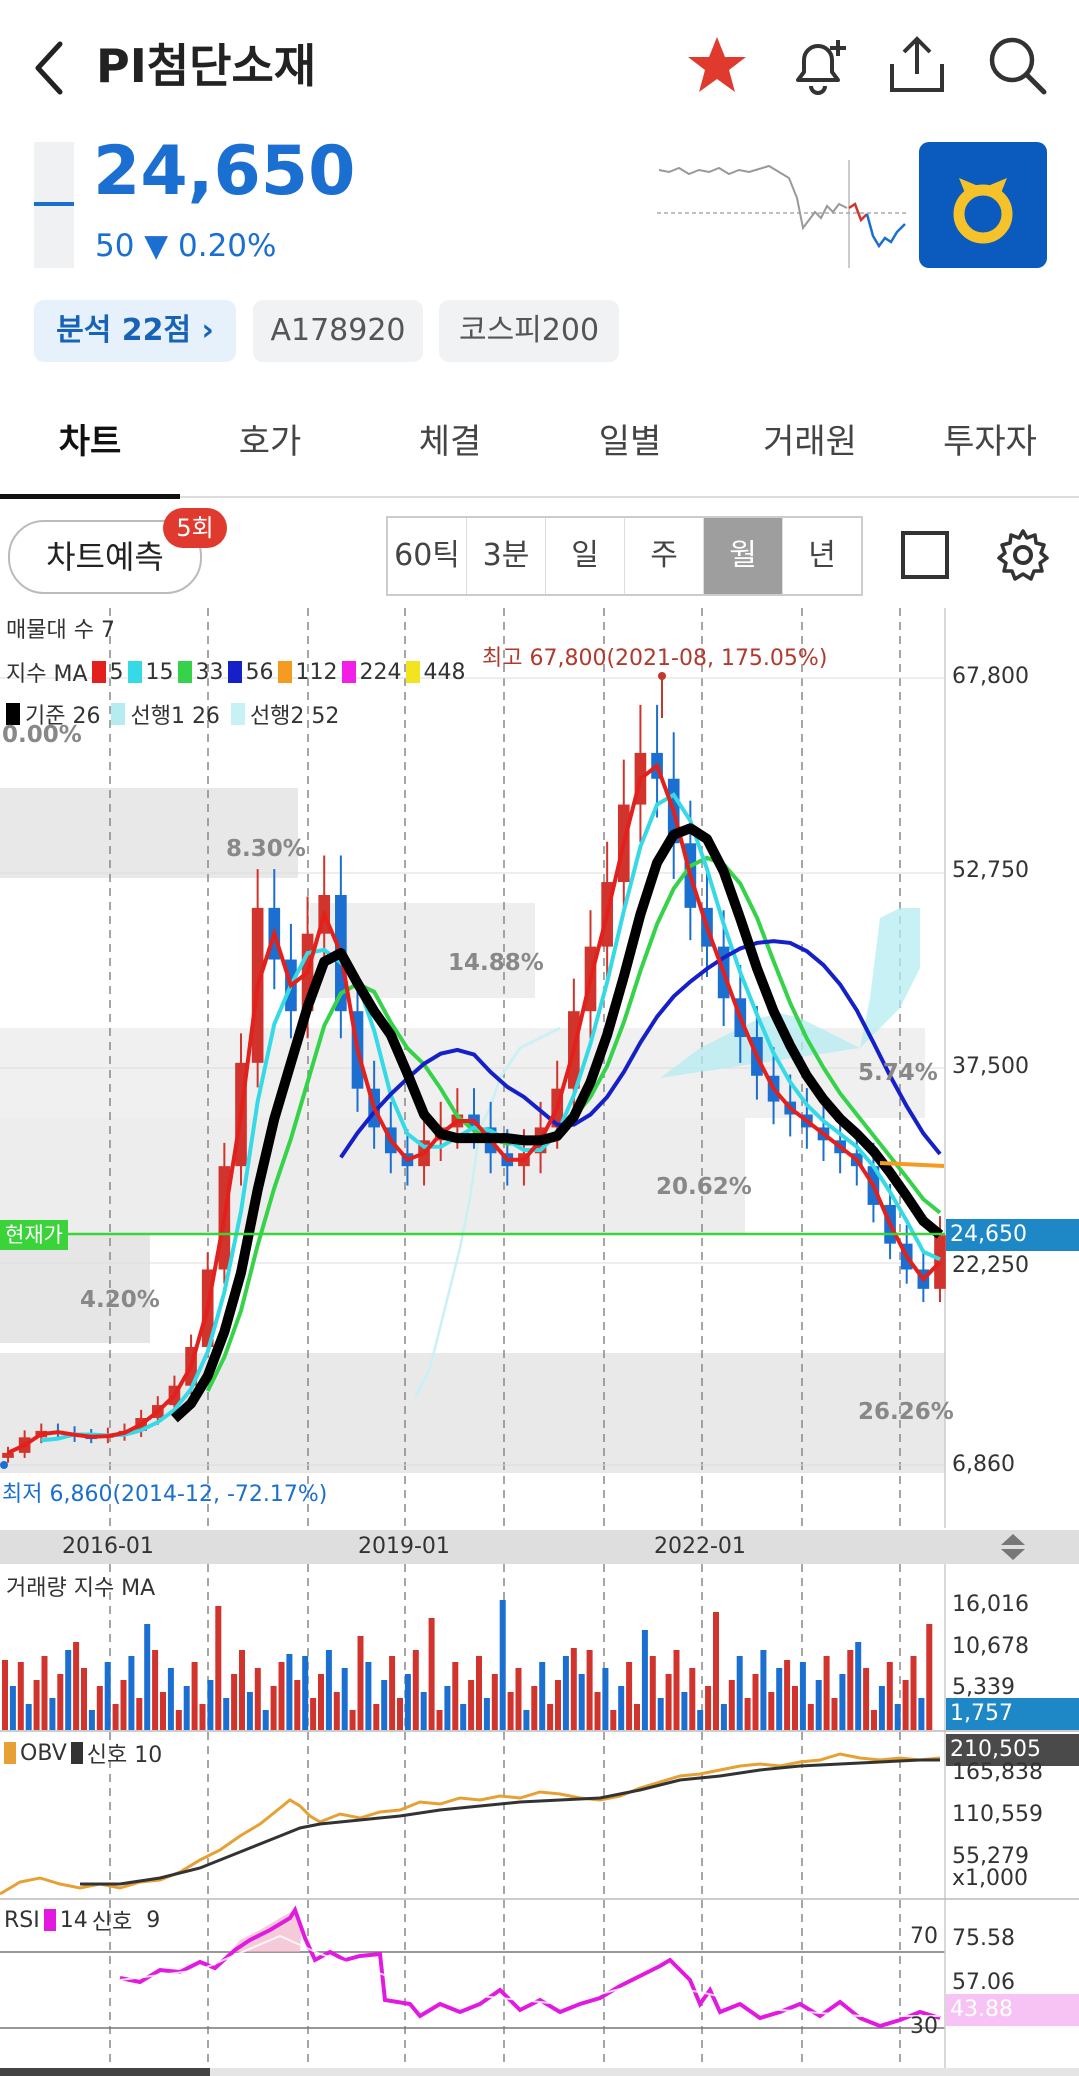 Image resolution: width=1079 pixels, height=2076 pixels. Describe the element at coordinates (73, 1920) in the screenshot. I see `rsi-period-label: 14` at that location.